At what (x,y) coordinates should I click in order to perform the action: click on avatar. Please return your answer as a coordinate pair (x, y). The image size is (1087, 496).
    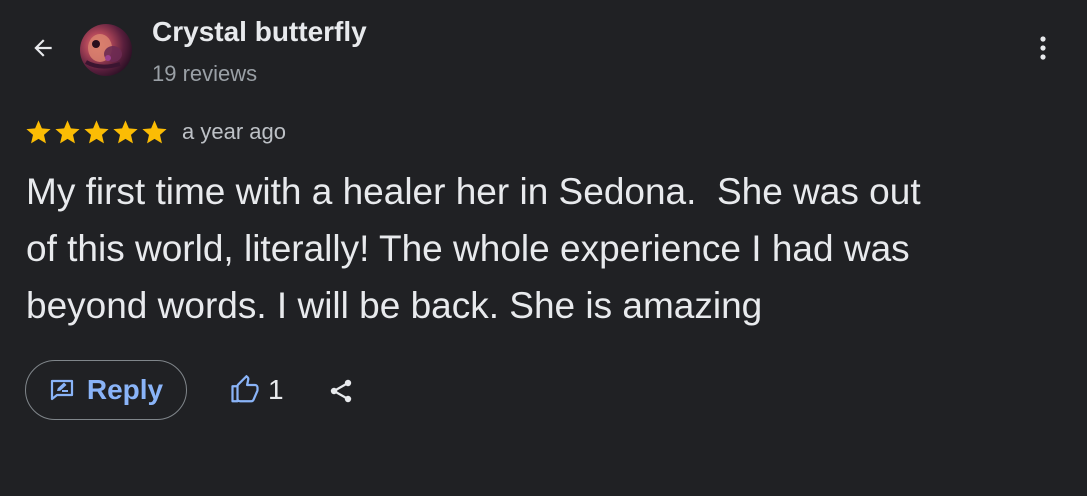
    Looking at the image, I should click on (106, 50).